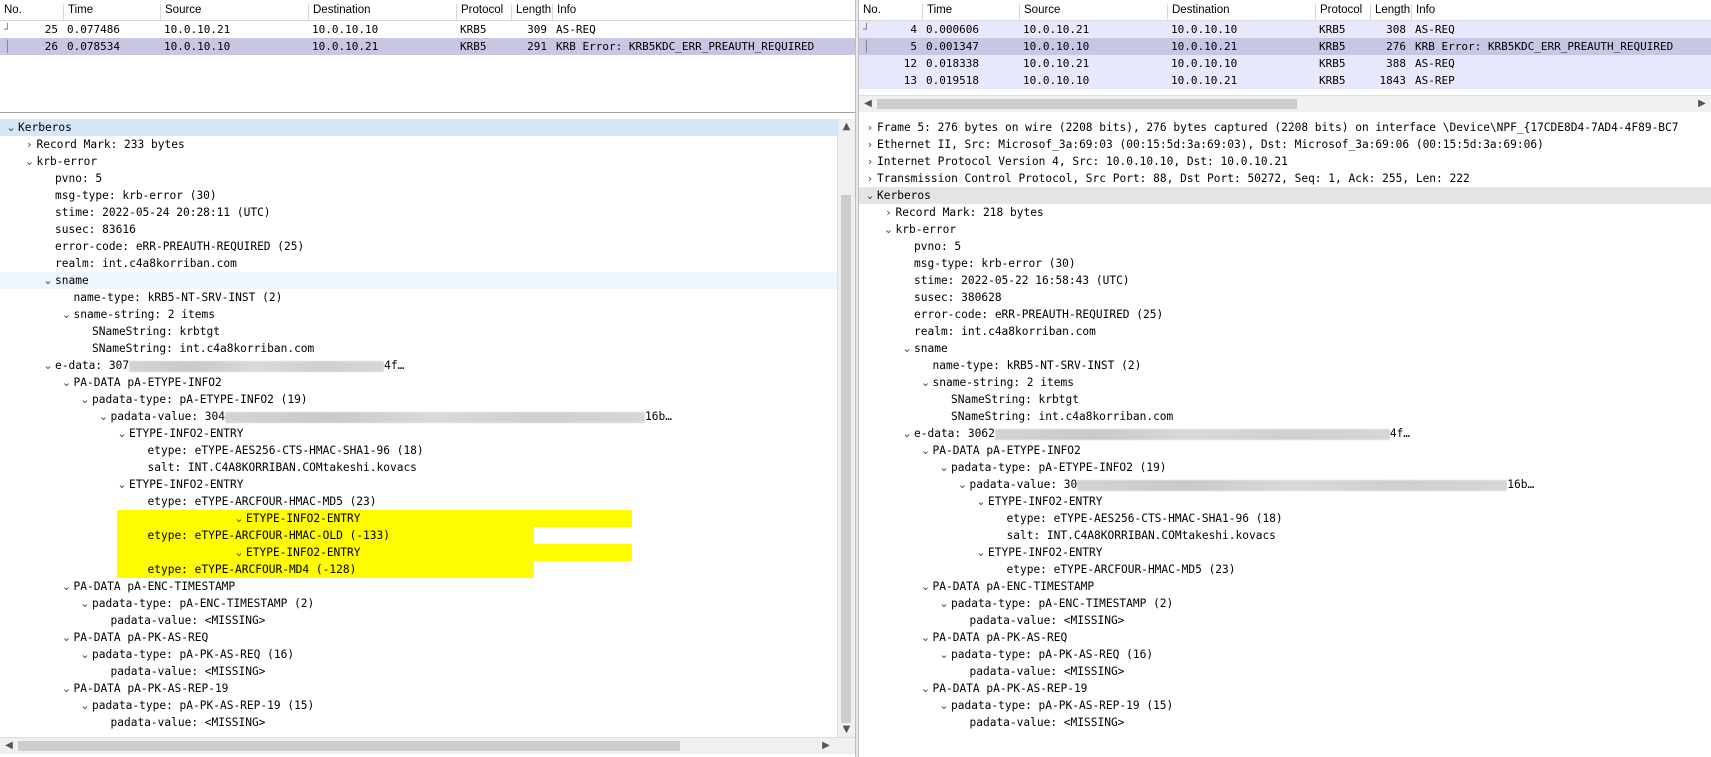 This screenshot has height=757, width=1711. What do you see at coordinates (419, 467) in the screenshot?
I see `tree-node: salt: INT.C4A8KORRIBAN.COMtakeshi.kovacs` at bounding box center [419, 467].